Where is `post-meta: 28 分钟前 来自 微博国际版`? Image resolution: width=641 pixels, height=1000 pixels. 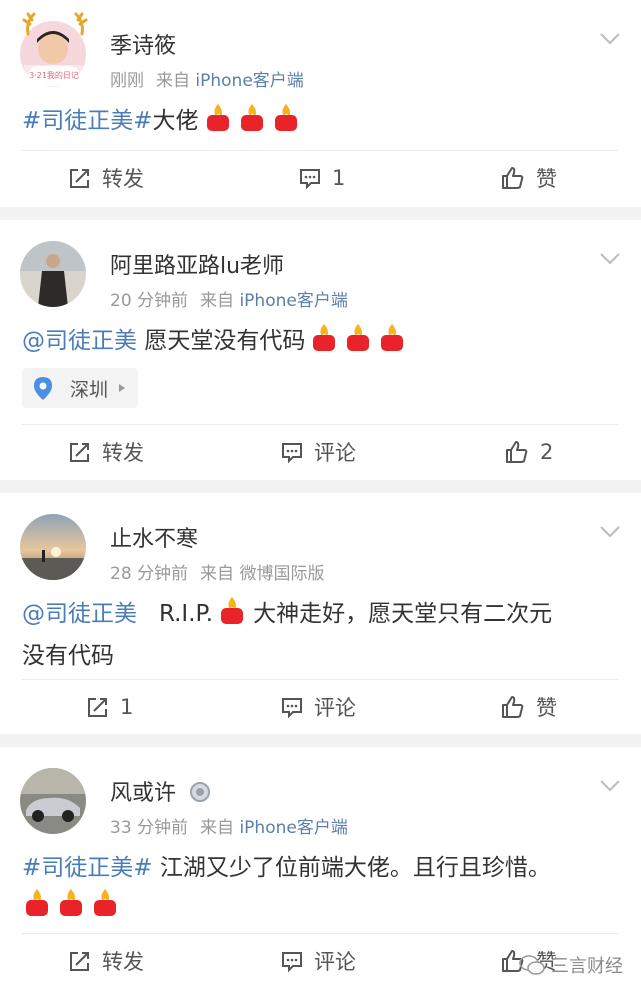
post-meta: 28 分钟前 来自 微博国际版 is located at coordinates (217, 571).